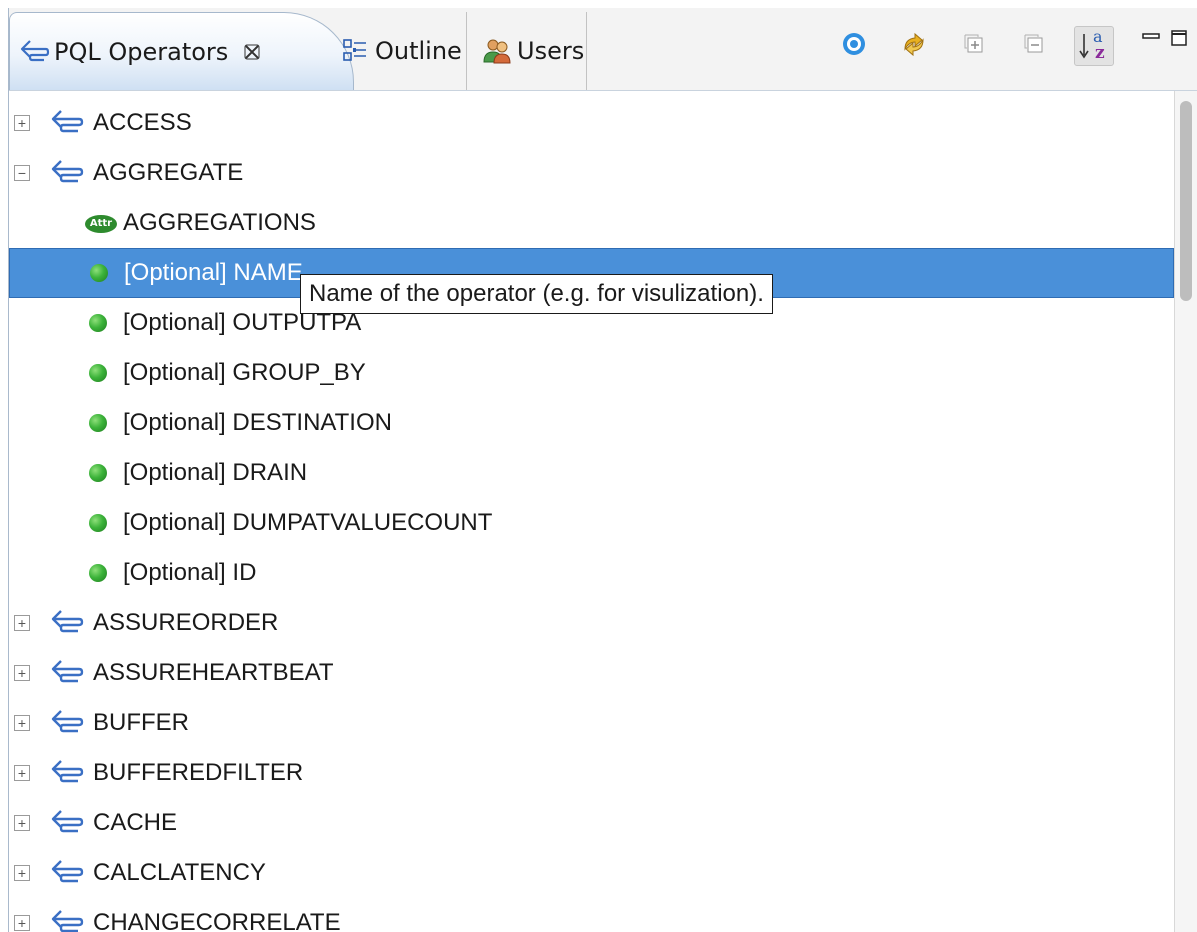 The image size is (1197, 932). I want to click on link-sync-button, so click(914, 46).